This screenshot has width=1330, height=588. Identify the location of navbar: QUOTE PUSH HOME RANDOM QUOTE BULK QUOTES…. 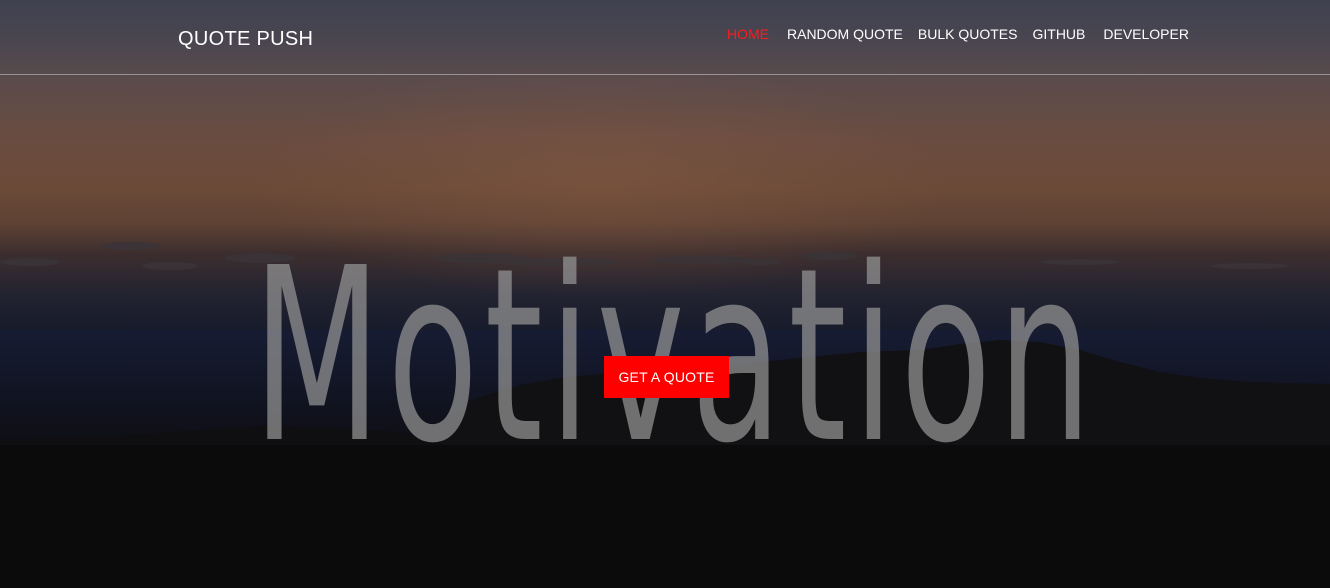
(665, 37).